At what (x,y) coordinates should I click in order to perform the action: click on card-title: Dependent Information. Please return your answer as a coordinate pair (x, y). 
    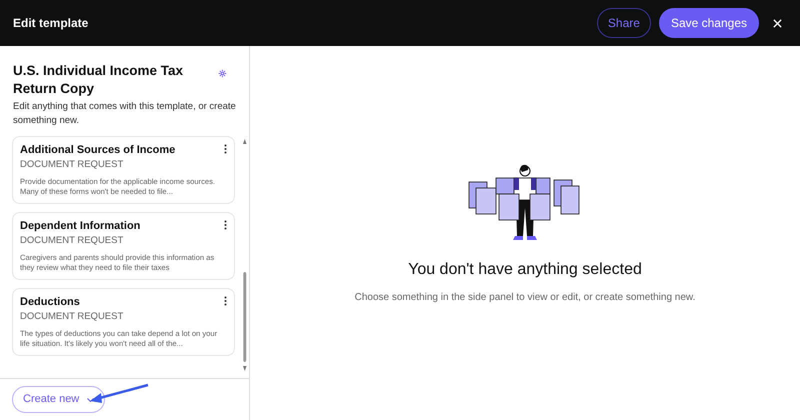
    Looking at the image, I should click on (81, 226).